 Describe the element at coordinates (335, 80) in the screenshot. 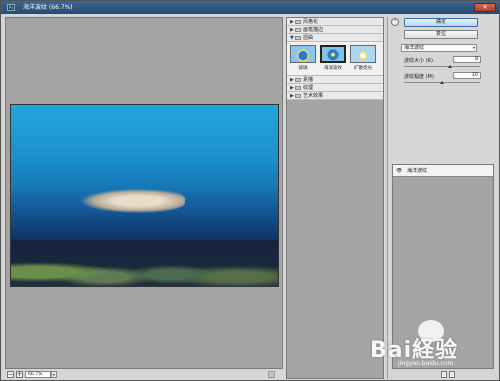

I see `category-sketch: ▶ 素描` at that location.